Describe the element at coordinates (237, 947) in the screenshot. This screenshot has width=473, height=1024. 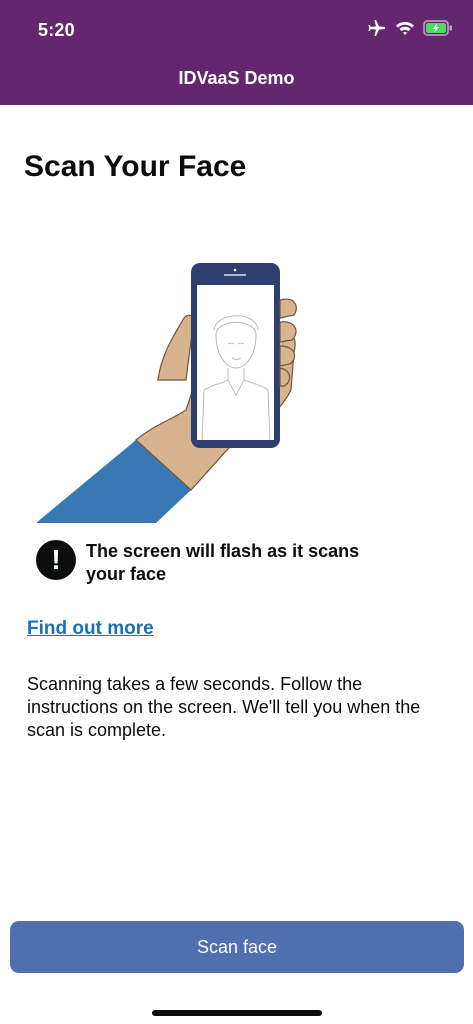
I see `scan-face-button: Scan face` at that location.